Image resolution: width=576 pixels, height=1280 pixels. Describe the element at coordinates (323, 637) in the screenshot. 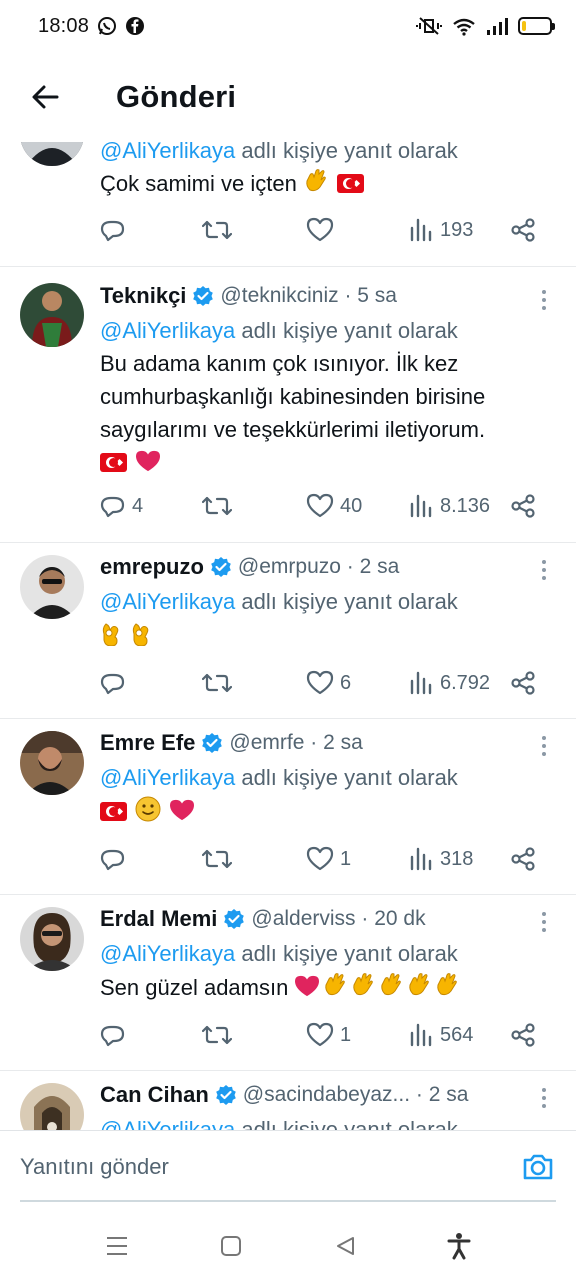

I see `tweet-text` at that location.